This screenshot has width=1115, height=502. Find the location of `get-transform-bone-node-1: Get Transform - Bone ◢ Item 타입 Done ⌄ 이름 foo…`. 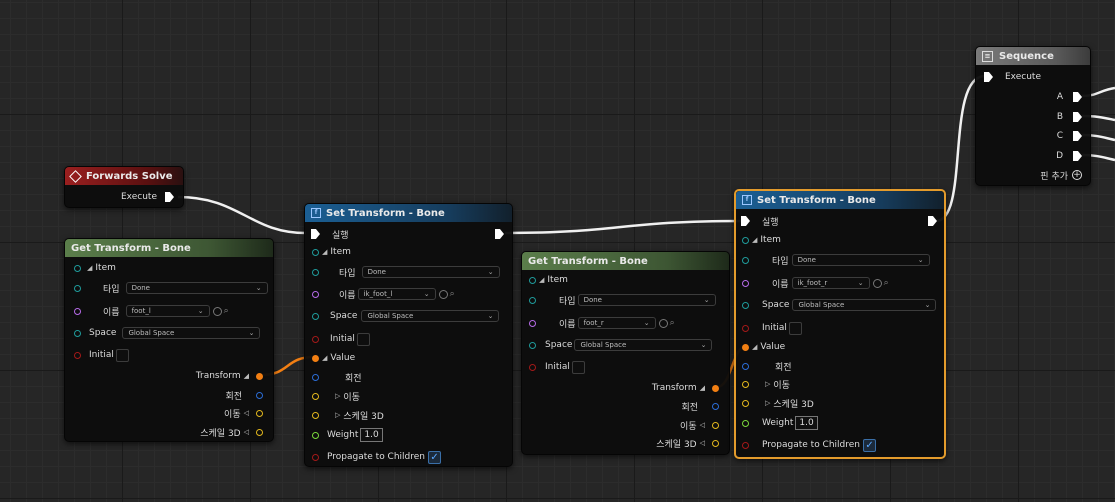

get-transform-bone-node-1: Get Transform - Bone ◢ Item 타입 Done ⌄ 이름 foo… is located at coordinates (169, 340).